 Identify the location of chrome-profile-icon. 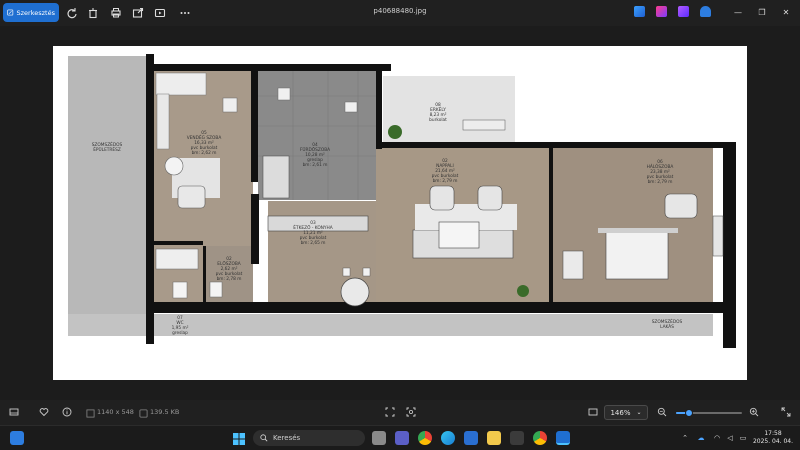
(540, 438).